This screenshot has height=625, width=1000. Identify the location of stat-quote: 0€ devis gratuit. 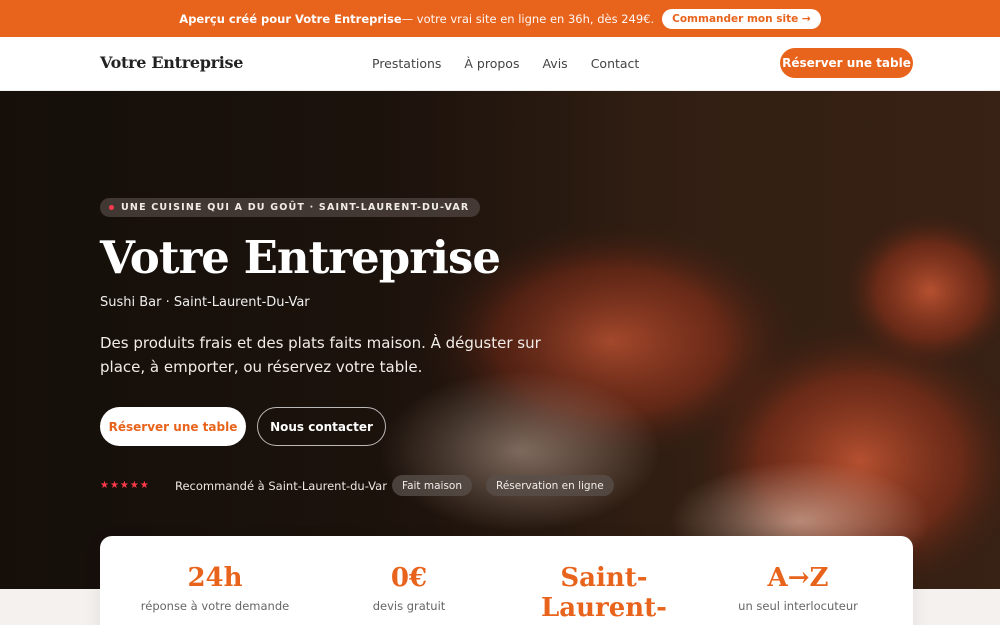
(409, 588).